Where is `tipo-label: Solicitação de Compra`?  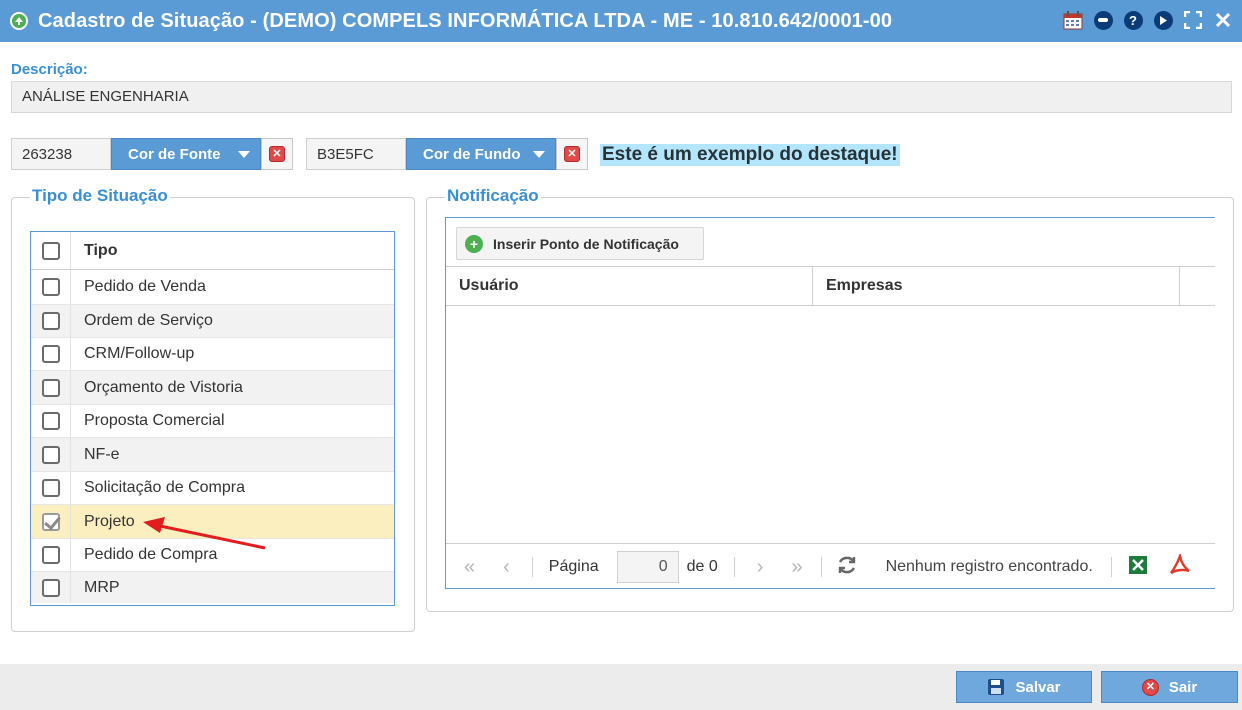 tipo-label: Solicitação de Compra is located at coordinates (164, 487).